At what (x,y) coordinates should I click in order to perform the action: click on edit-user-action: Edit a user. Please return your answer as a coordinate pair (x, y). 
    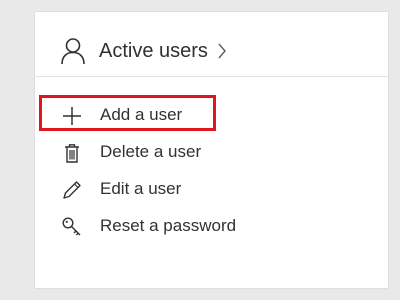
    Looking at the image, I should click on (211, 189).